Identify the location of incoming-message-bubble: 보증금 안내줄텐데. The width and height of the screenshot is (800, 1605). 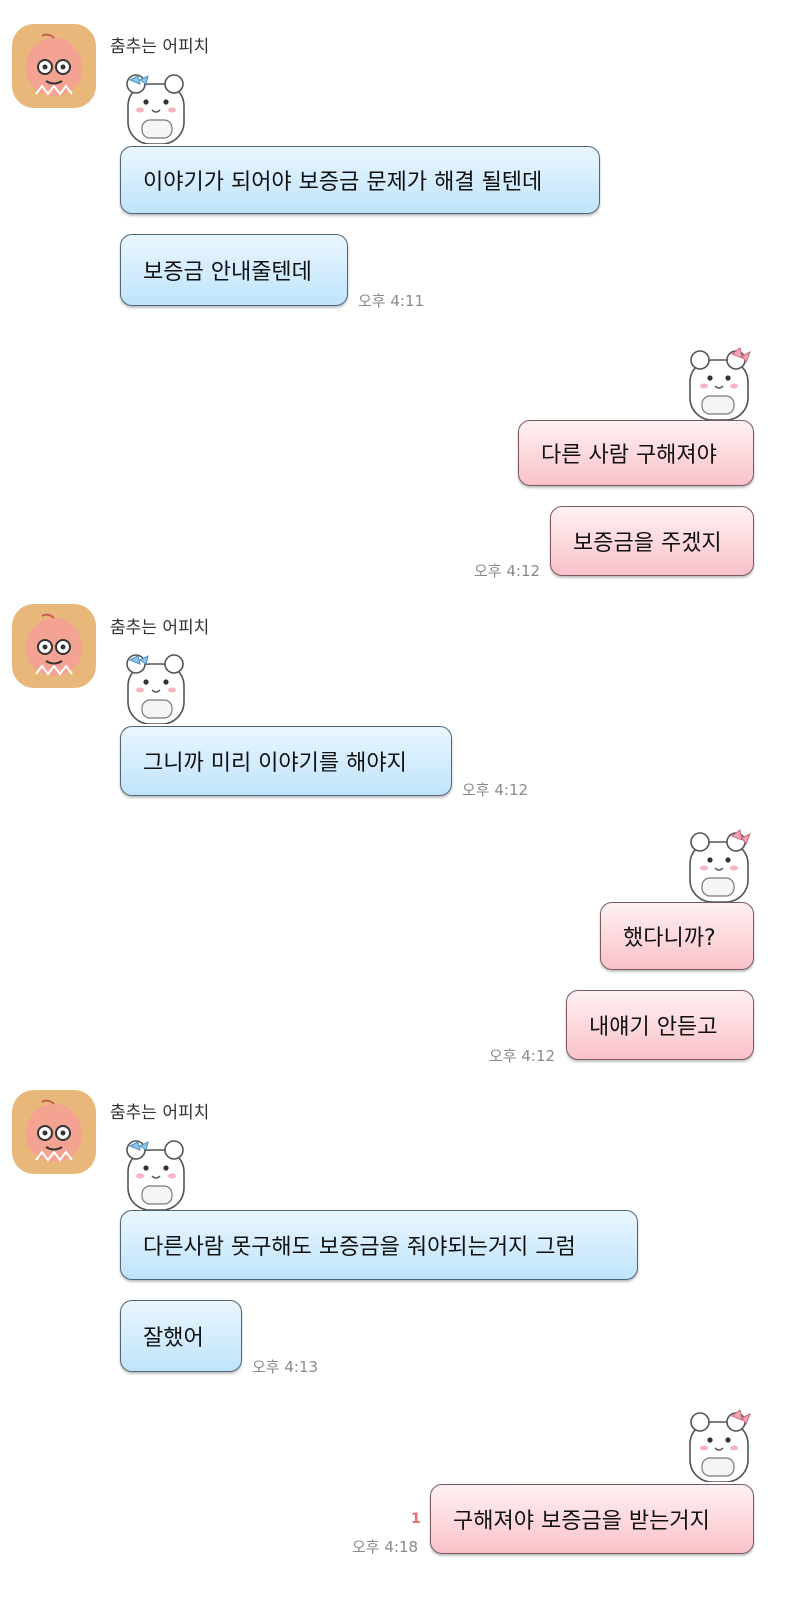
(234, 270).